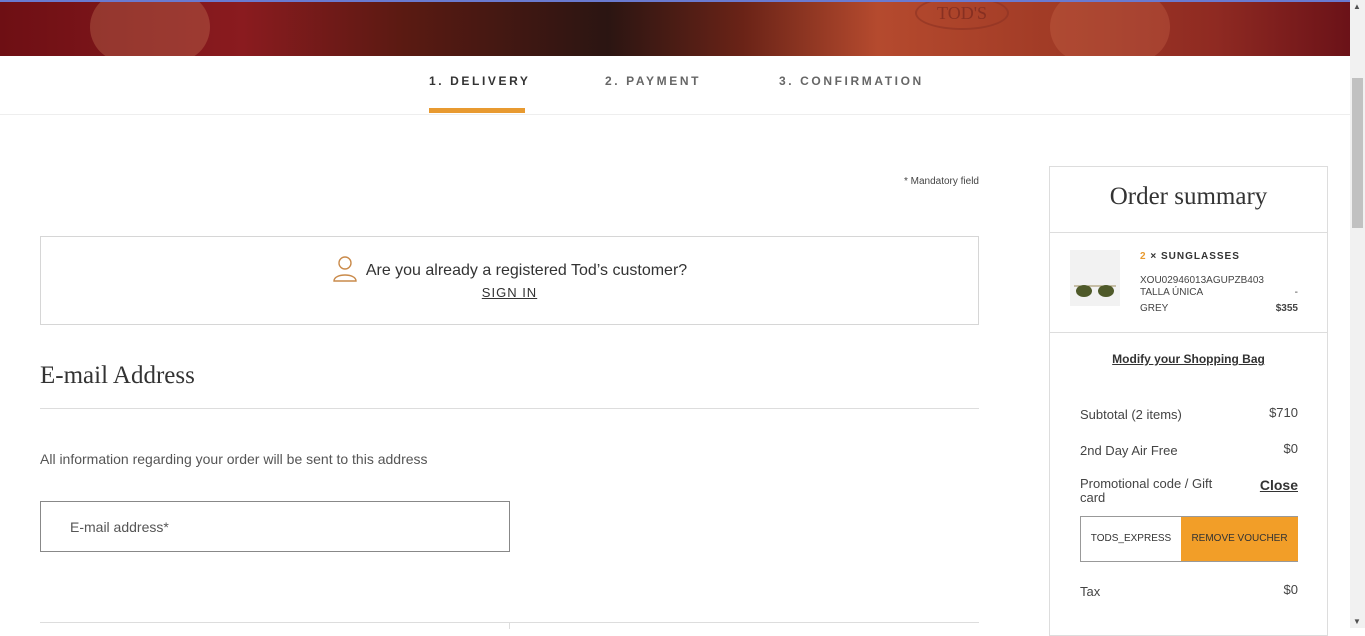  Describe the element at coordinates (509, 292) in the screenshot. I see `signin-link: SIGN IN` at that location.